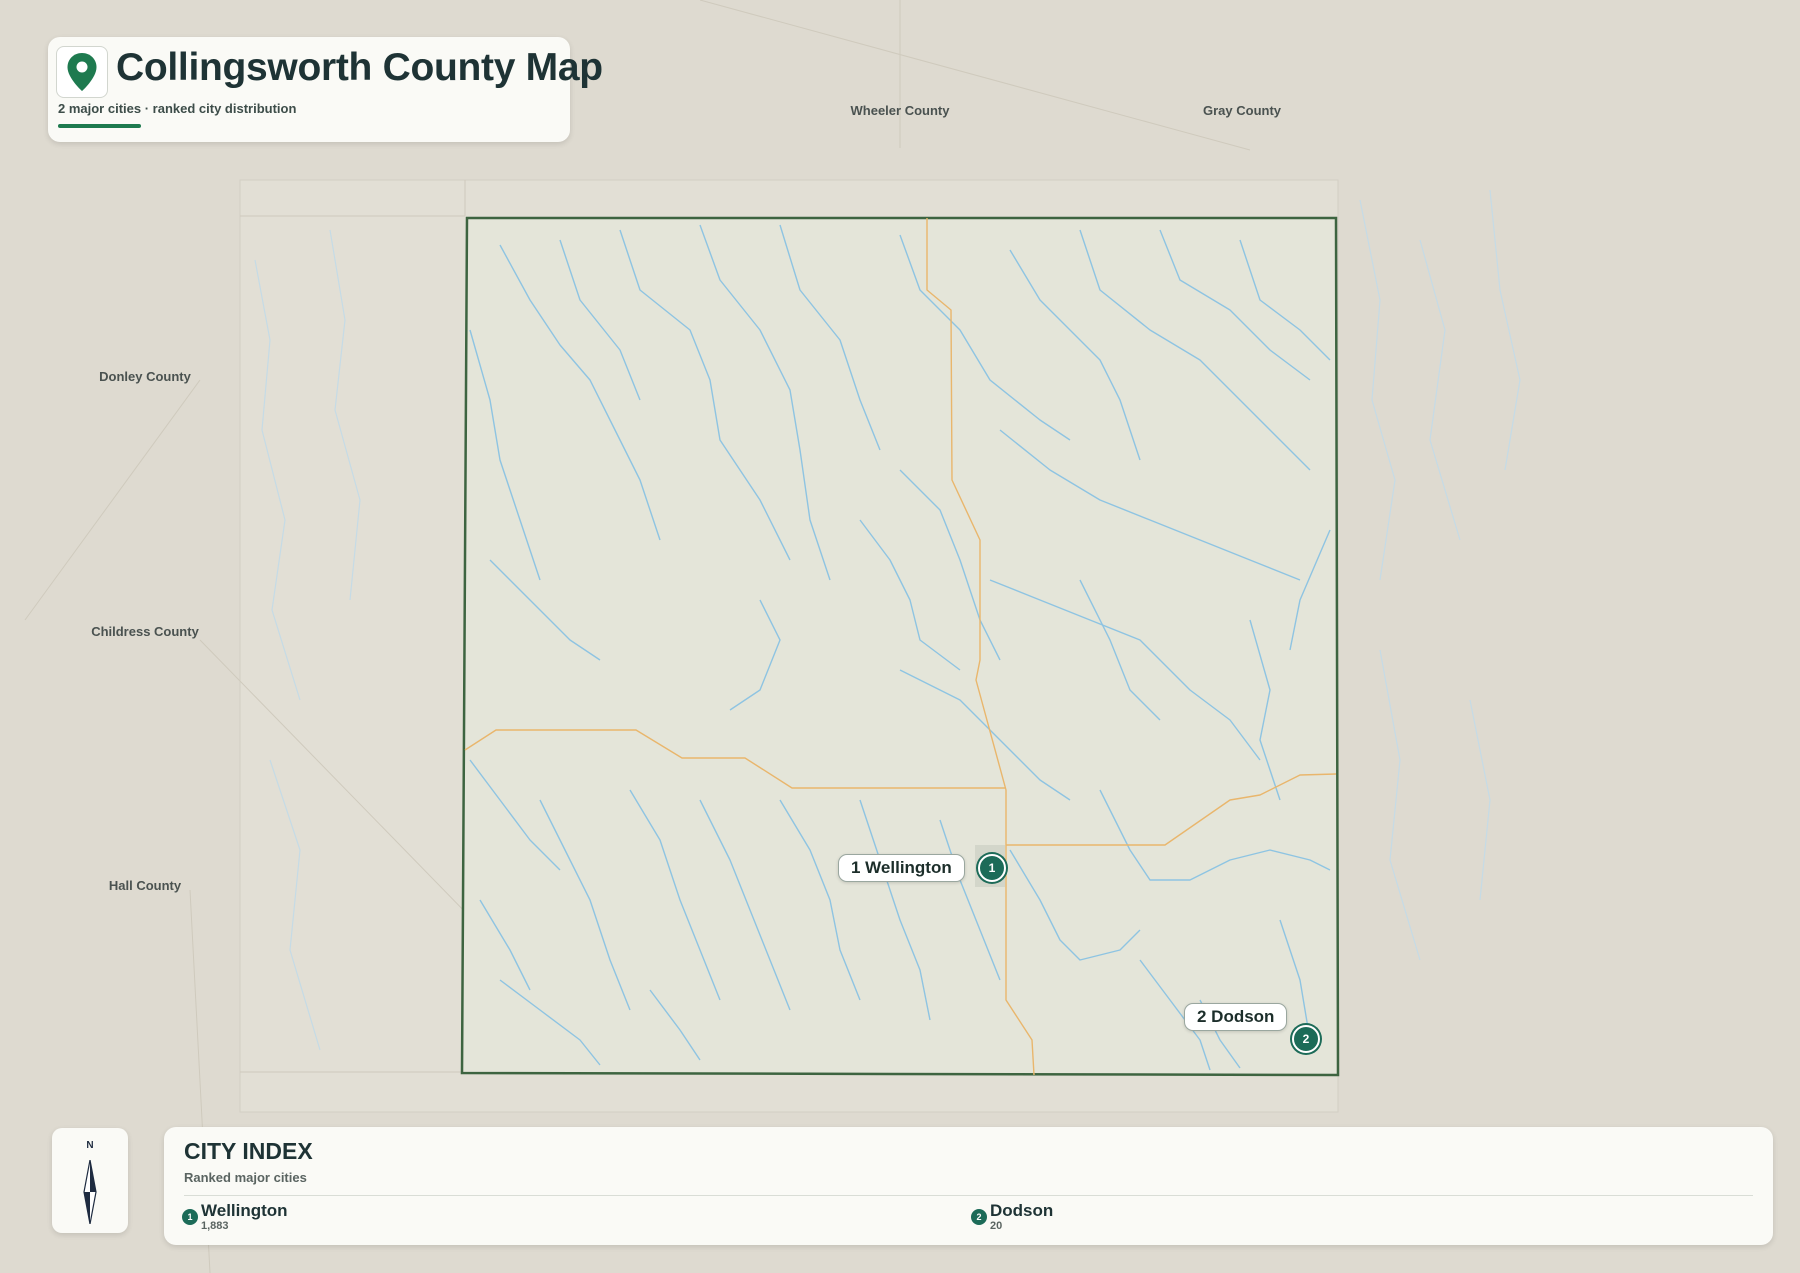  What do you see at coordinates (1236, 1017) in the screenshot?
I see `city-callout-dodson: 2 Dodson` at bounding box center [1236, 1017].